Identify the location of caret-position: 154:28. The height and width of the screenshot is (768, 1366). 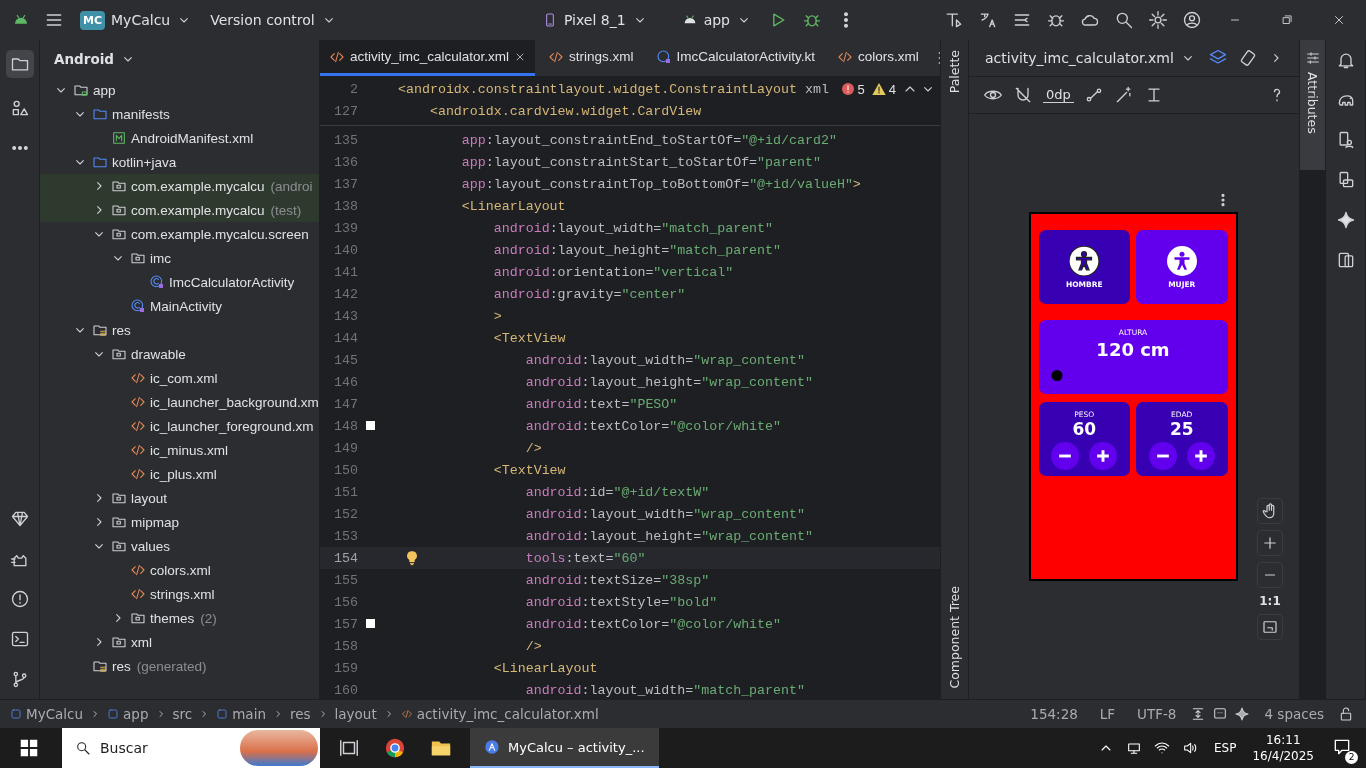
(1054, 714).